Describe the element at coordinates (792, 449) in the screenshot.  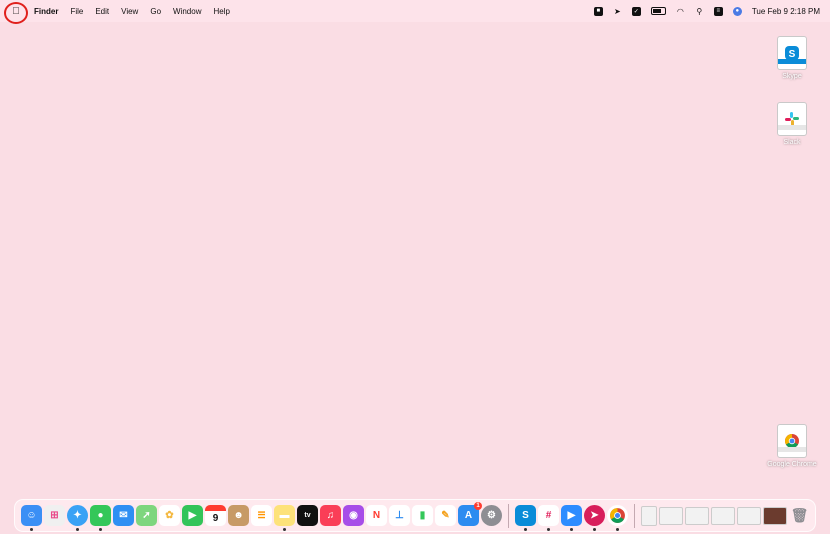
I see `chrome-disk-stripe` at that location.